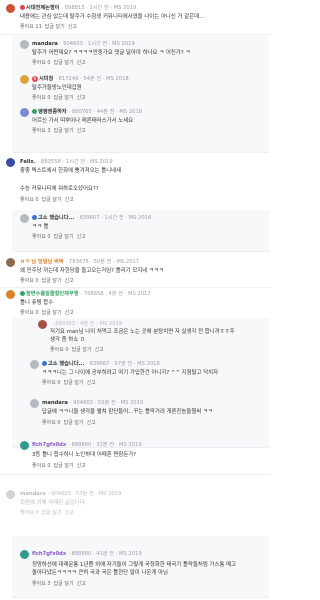 The width and height of the screenshot is (320, 600). What do you see at coordinates (67, 340) in the screenshot?
I see `comment-body: 생각 좀 하쇼 ㅍ` at bounding box center [67, 340].